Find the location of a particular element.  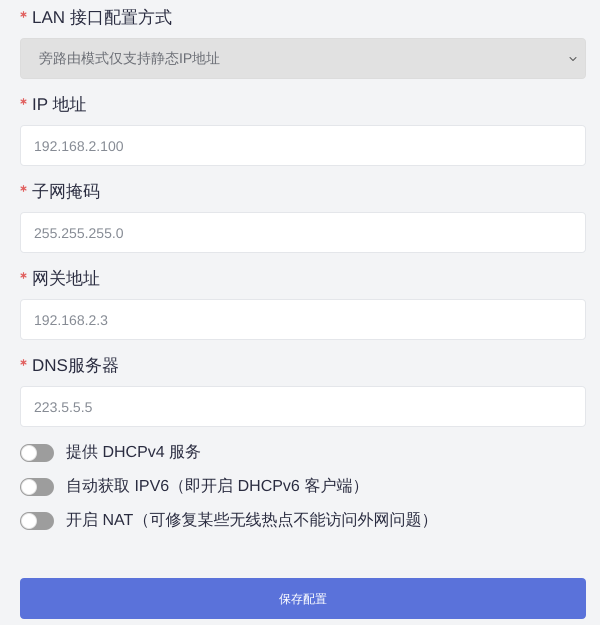

field-label: 子网掩码 is located at coordinates (66, 192).